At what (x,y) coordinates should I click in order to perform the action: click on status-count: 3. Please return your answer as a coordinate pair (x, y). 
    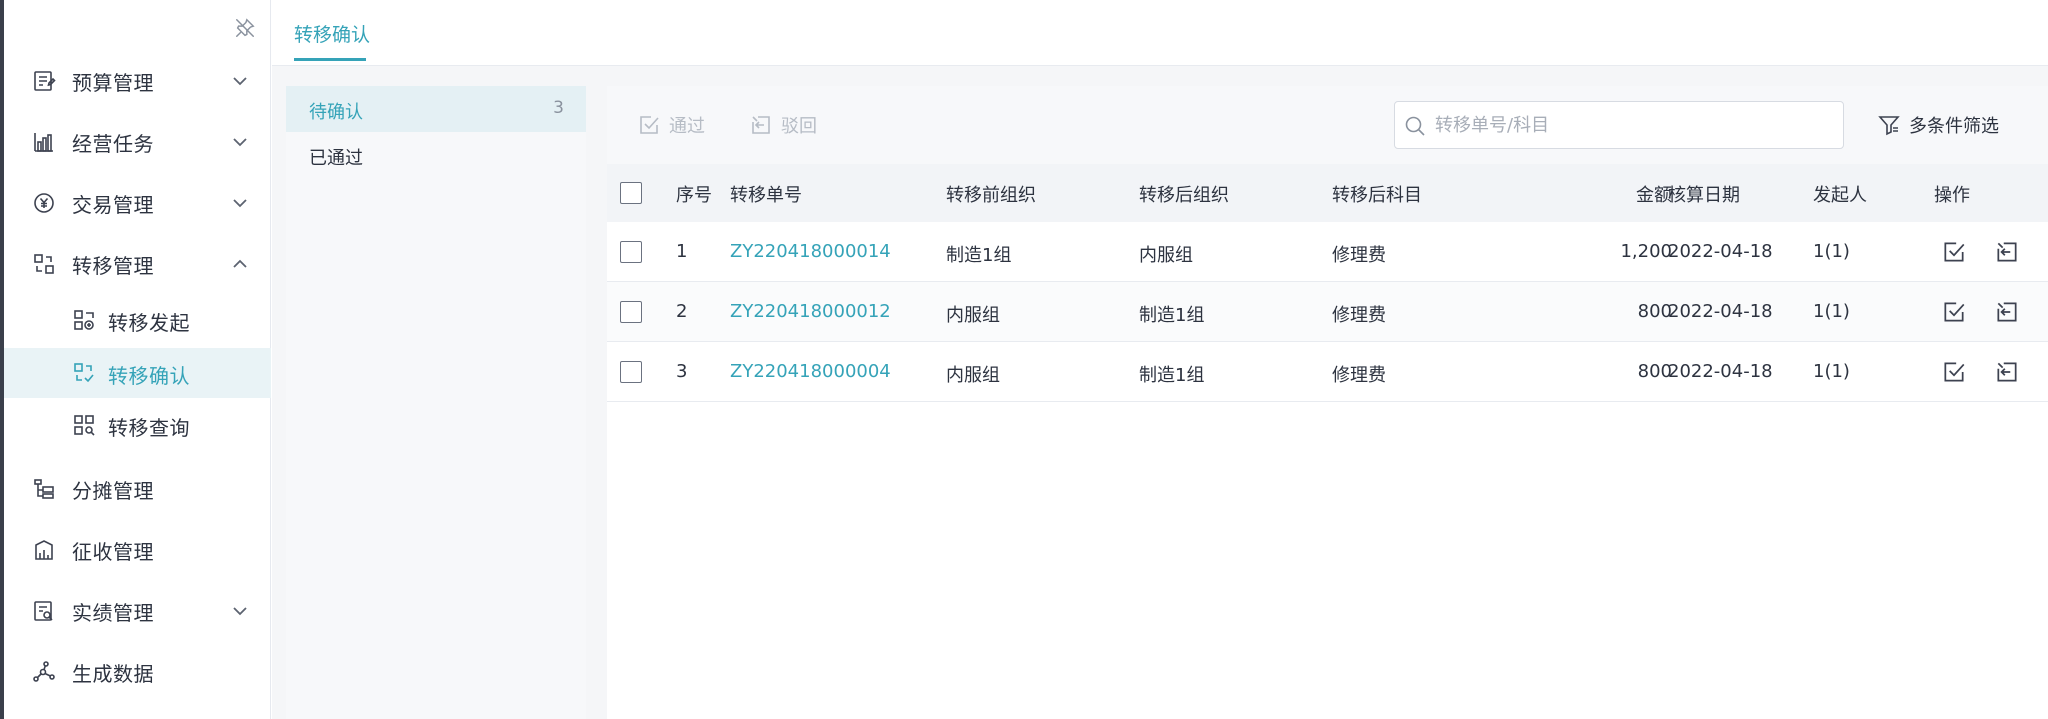
    Looking at the image, I should click on (558, 108).